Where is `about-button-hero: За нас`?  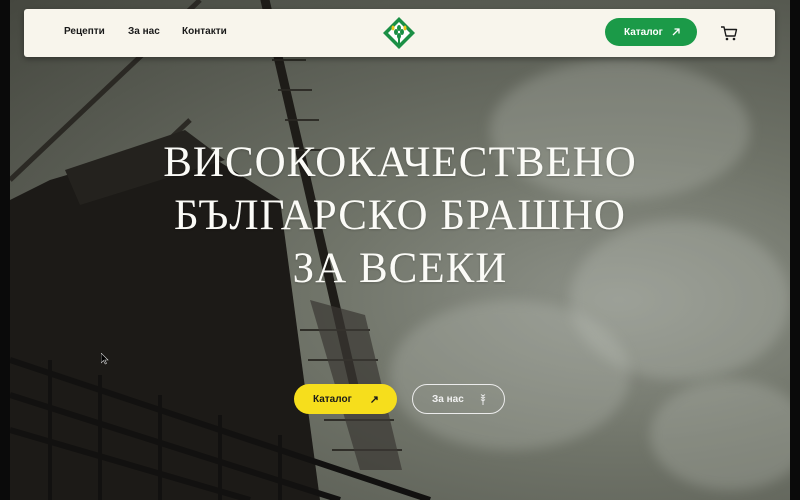
about-button-hero: За нас is located at coordinates (458, 399).